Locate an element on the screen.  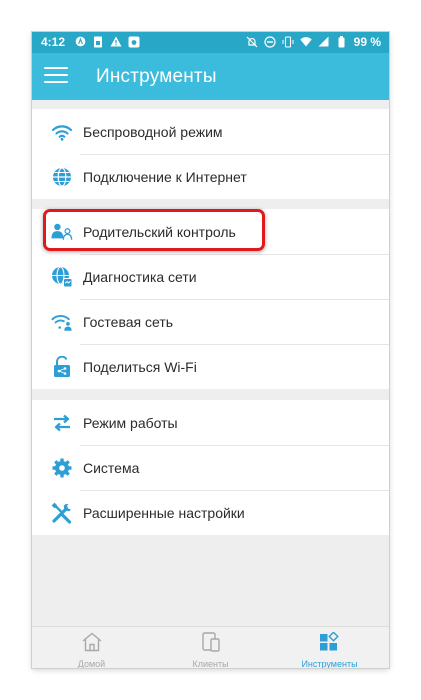
tab-label: Клиенты is located at coordinates (210, 663).